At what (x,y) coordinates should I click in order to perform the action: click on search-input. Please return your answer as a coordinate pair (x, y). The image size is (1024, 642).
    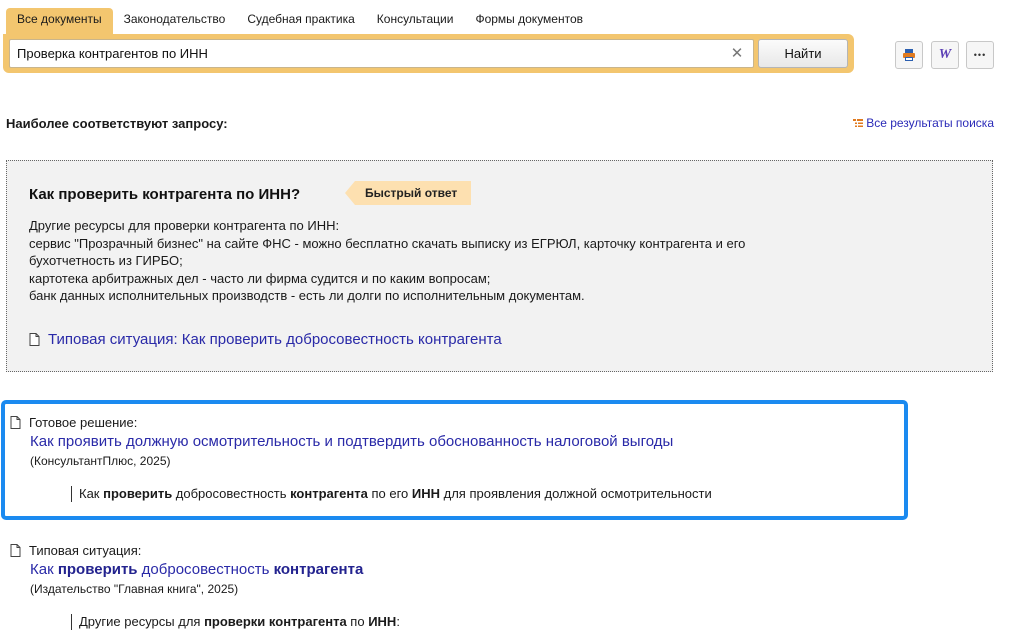
    Looking at the image, I should click on (381, 53).